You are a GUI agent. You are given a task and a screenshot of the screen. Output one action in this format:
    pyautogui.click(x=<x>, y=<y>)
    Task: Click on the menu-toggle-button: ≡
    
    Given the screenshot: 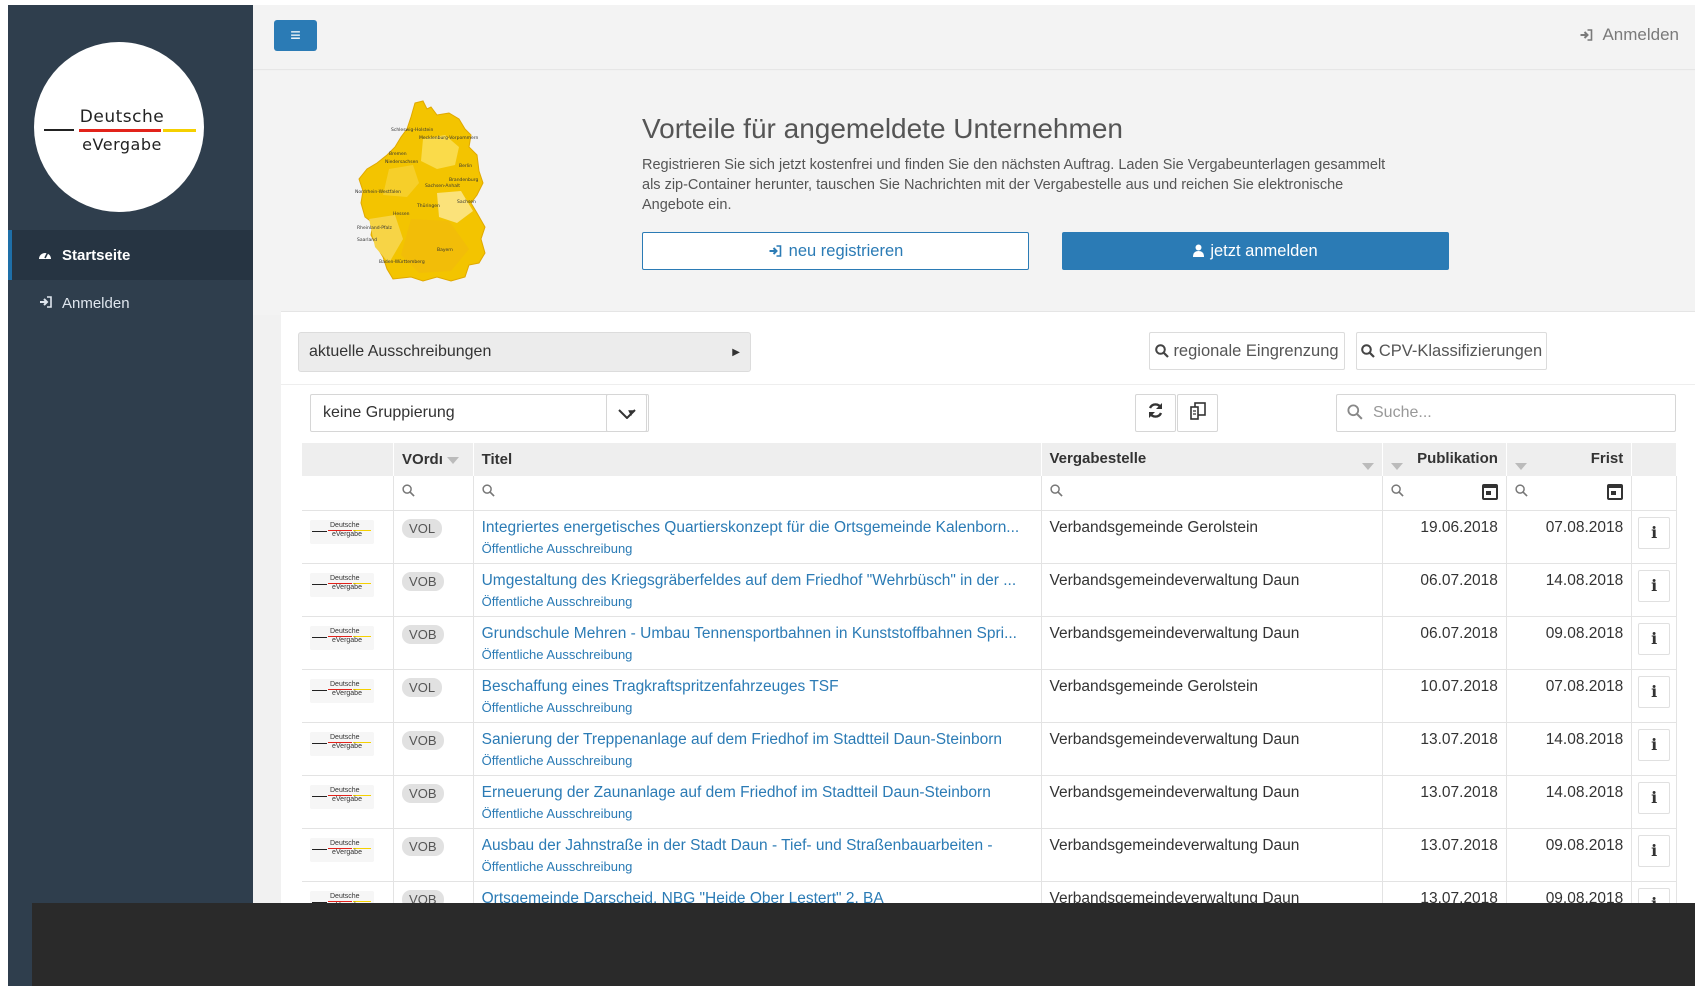 What is the action you would take?
    pyautogui.click(x=295, y=35)
    